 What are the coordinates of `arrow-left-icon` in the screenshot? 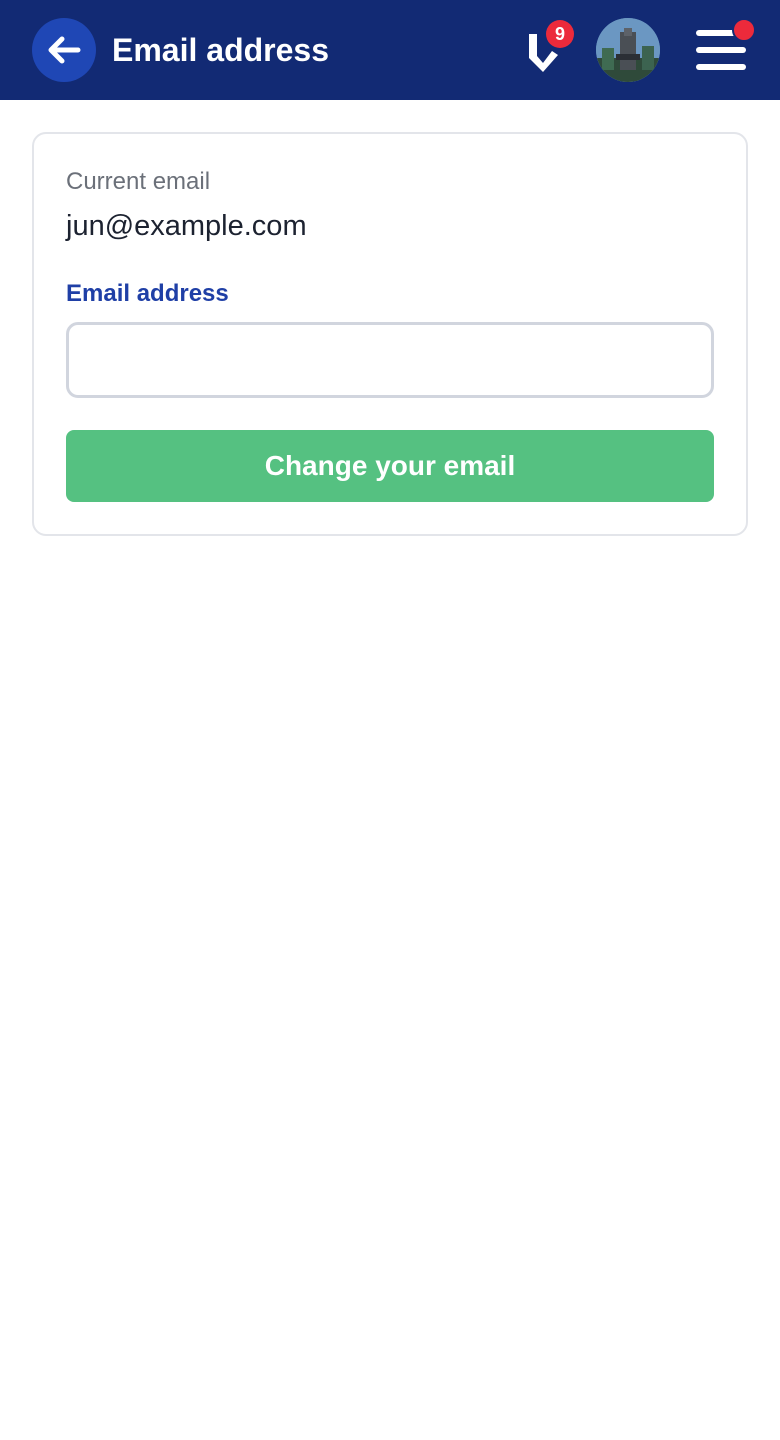 It's located at (64, 50).